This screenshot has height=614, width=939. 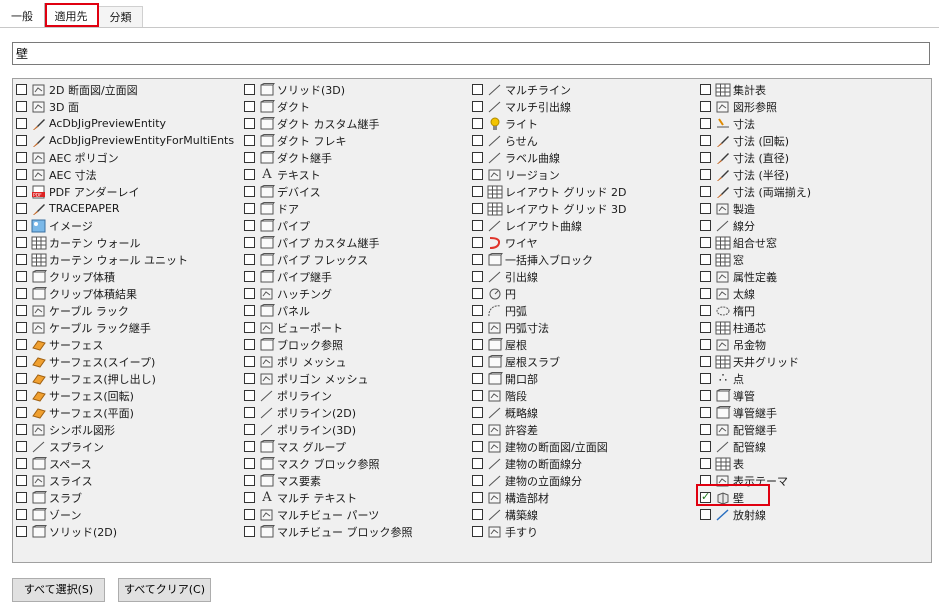 I want to click on object-type-item: 配管継手, so click(x=807, y=429).